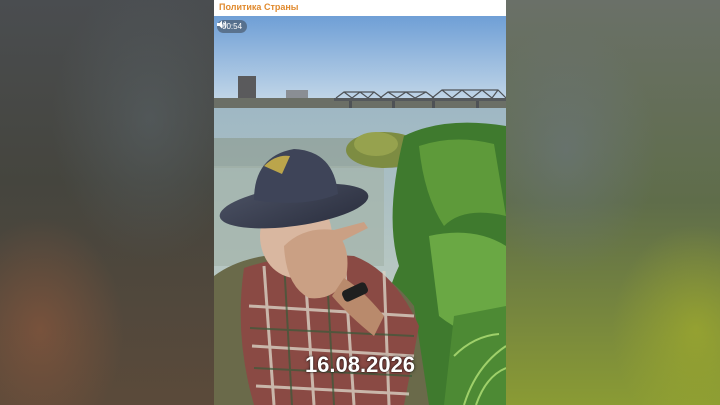  I want to click on post-header: Политика Страны, so click(360, 8).